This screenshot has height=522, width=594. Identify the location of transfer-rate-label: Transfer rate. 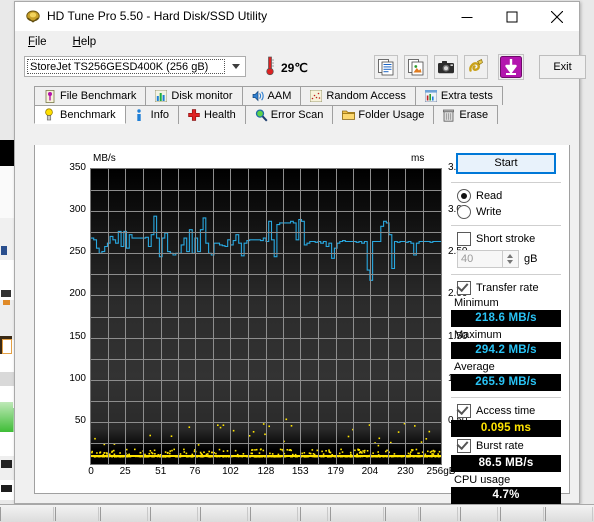
(507, 288).